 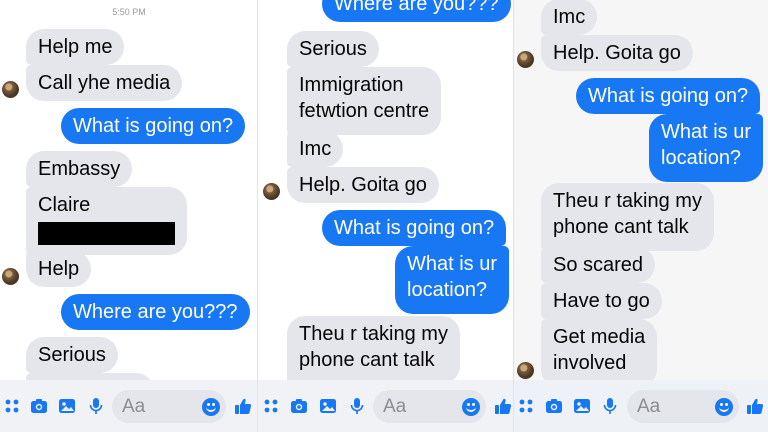 What do you see at coordinates (59, 269) in the screenshot?
I see `message-incoming: Help` at bounding box center [59, 269].